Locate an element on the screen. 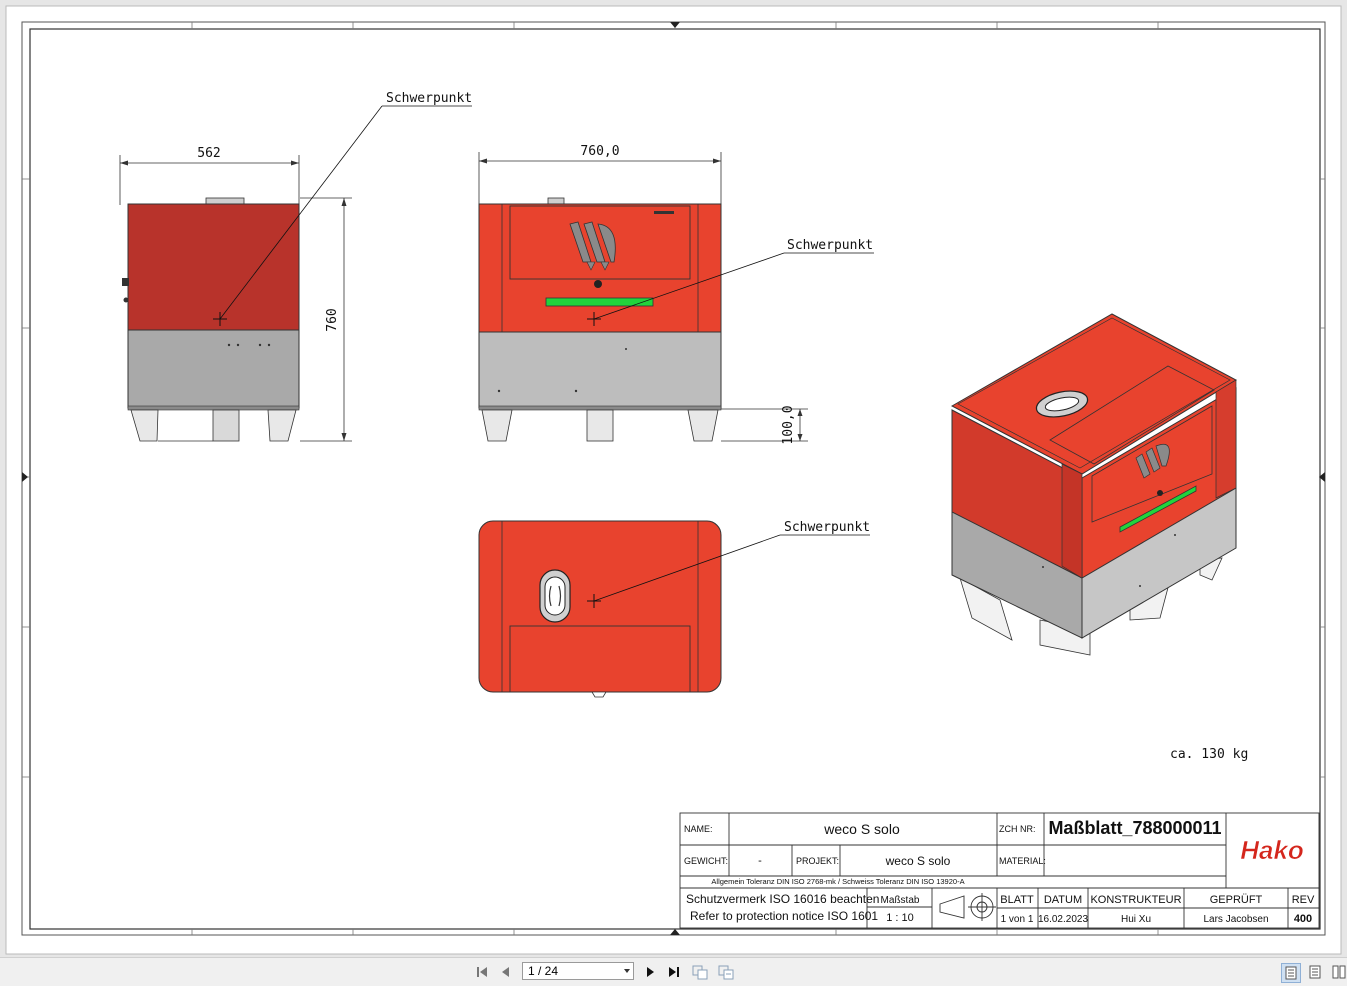 The image size is (1347, 986). protection-en: Refer to protection notice ISO 1601 is located at coordinates (784, 916).